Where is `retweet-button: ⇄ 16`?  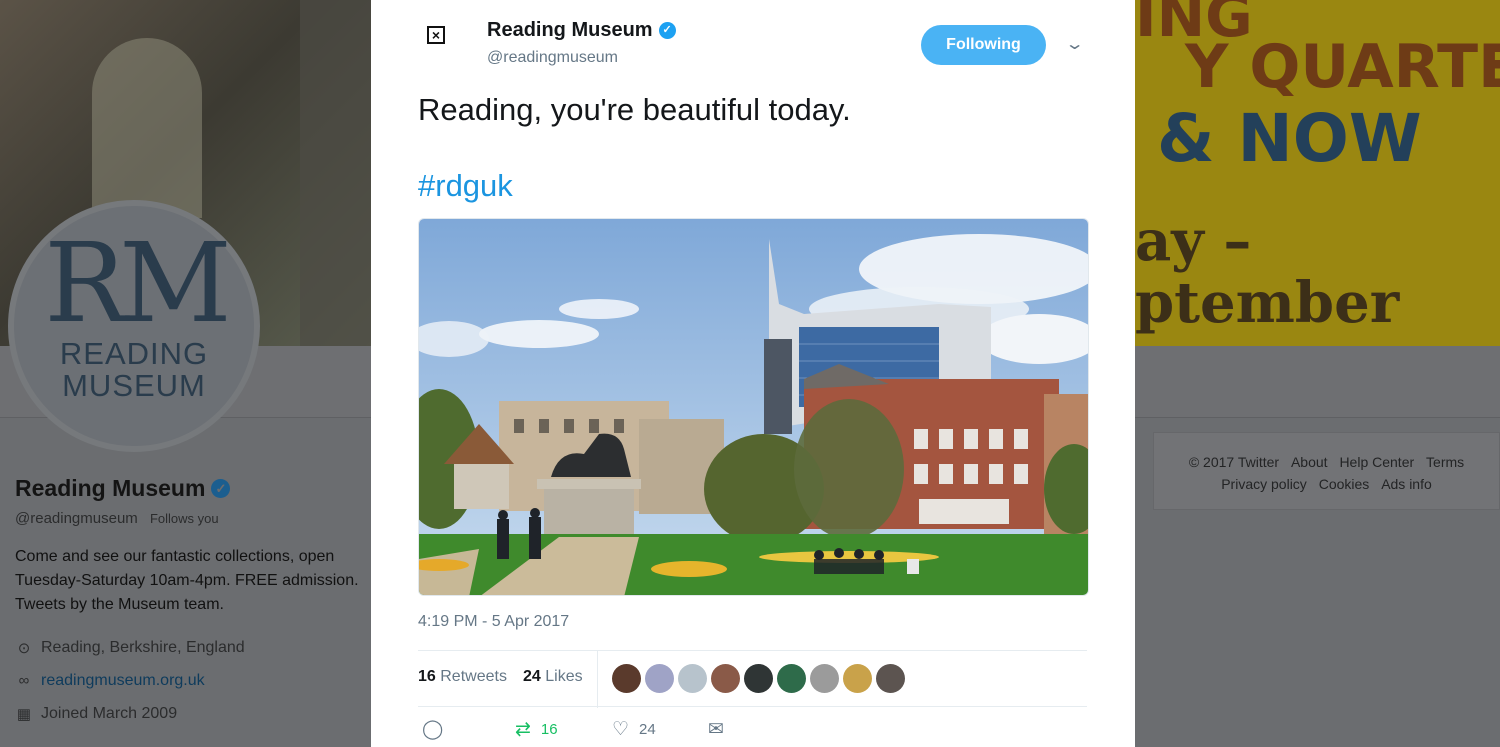
retweet-button: ⇄ 16 is located at coordinates (536, 729).